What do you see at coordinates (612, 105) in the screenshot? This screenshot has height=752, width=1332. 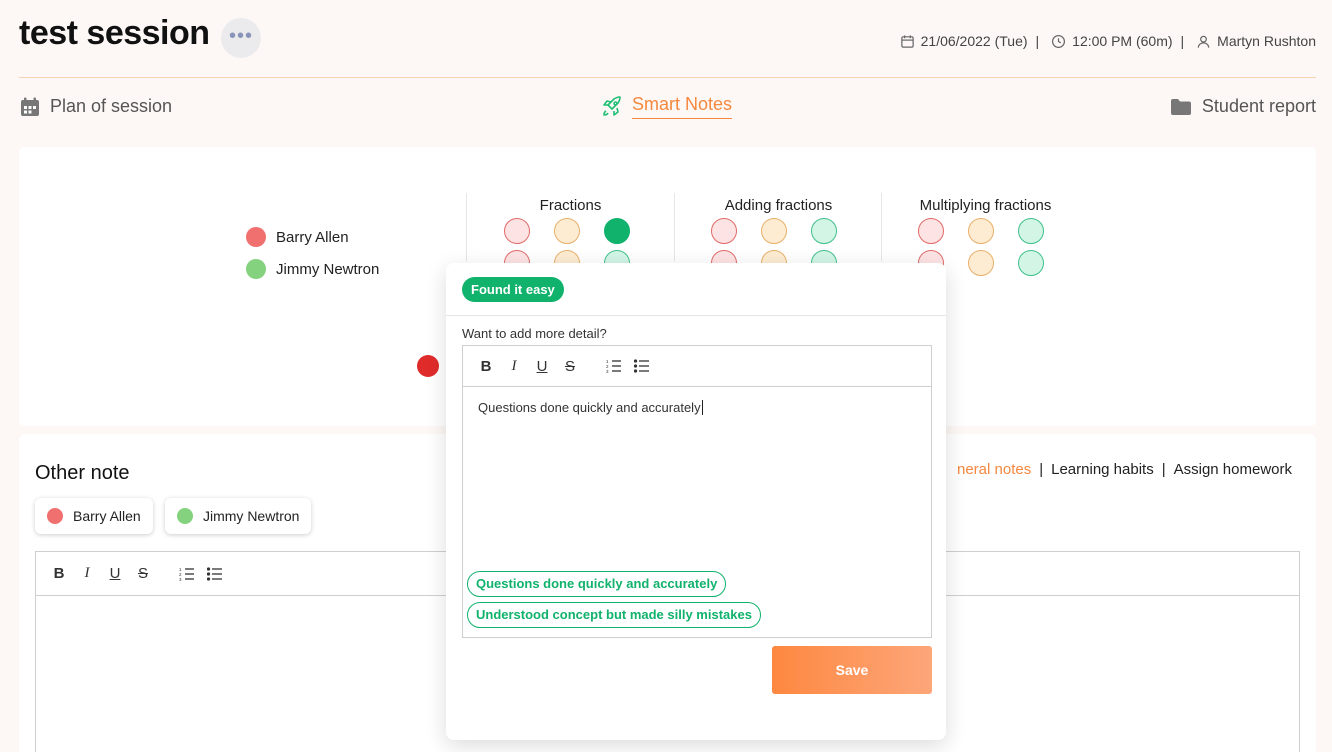 I see `rocket-icon` at bounding box center [612, 105].